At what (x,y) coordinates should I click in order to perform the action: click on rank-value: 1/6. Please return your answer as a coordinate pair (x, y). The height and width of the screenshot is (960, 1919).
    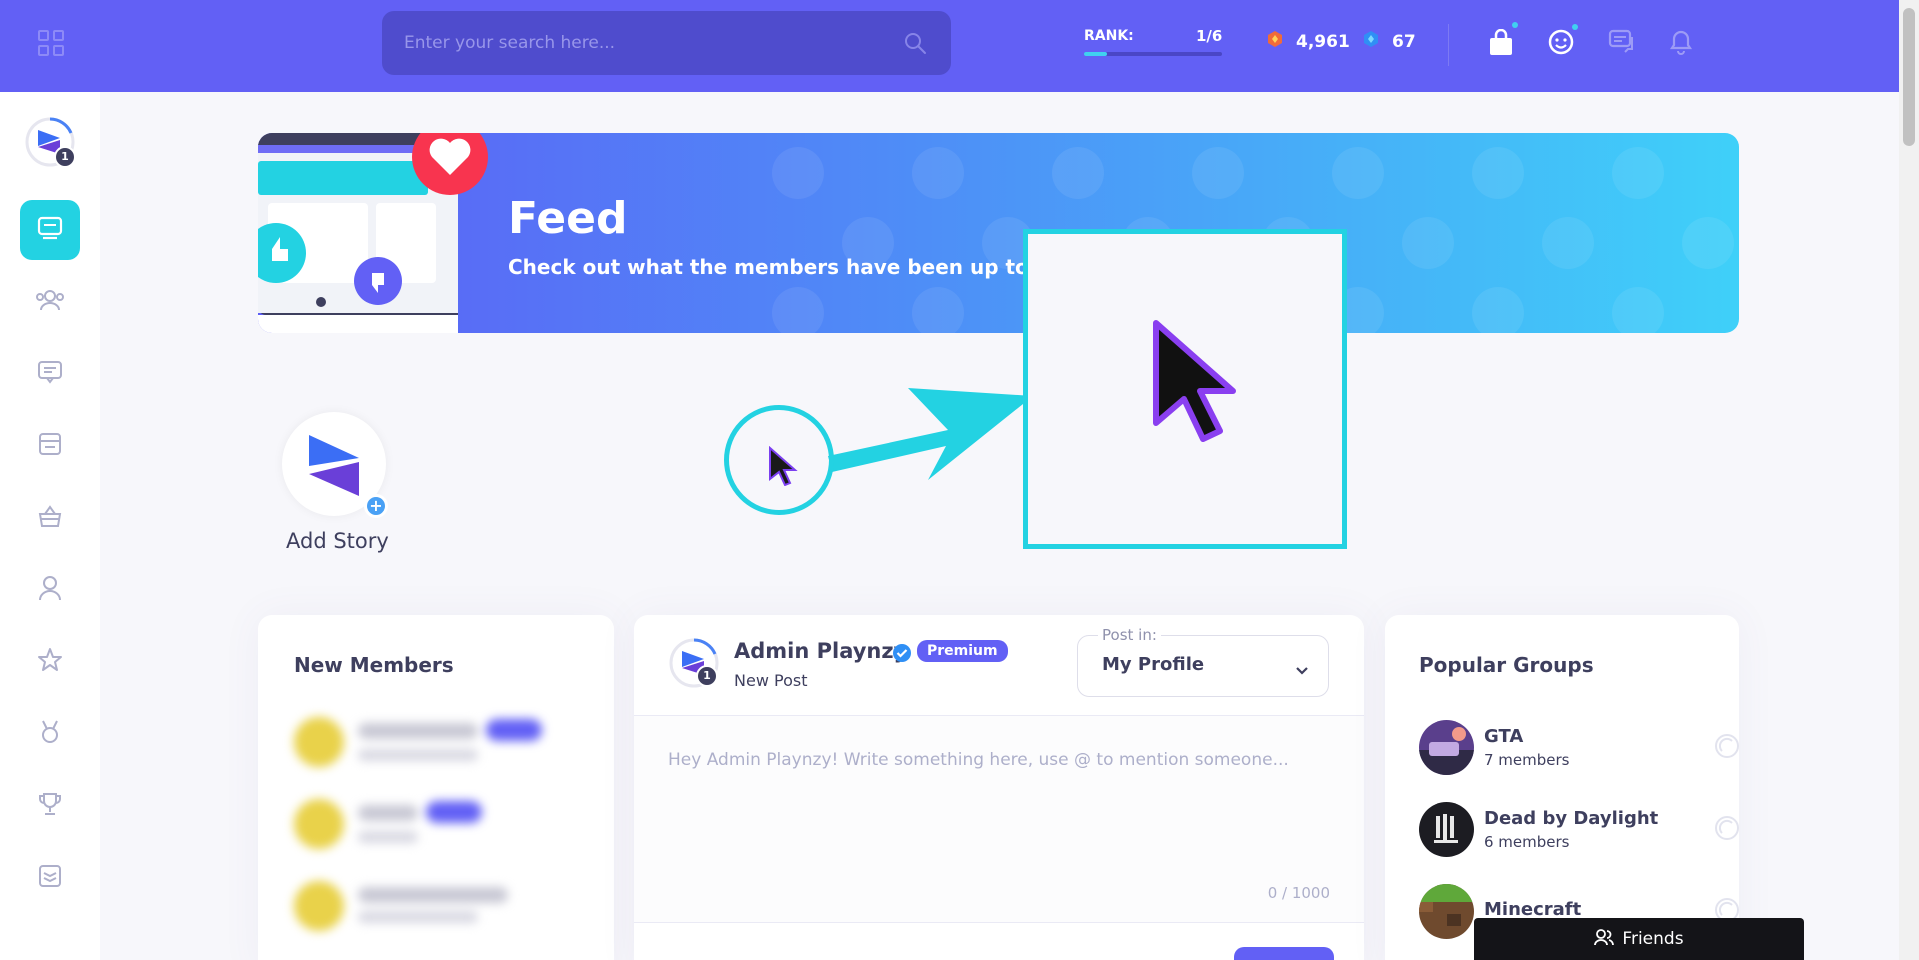
    Looking at the image, I should click on (1209, 36).